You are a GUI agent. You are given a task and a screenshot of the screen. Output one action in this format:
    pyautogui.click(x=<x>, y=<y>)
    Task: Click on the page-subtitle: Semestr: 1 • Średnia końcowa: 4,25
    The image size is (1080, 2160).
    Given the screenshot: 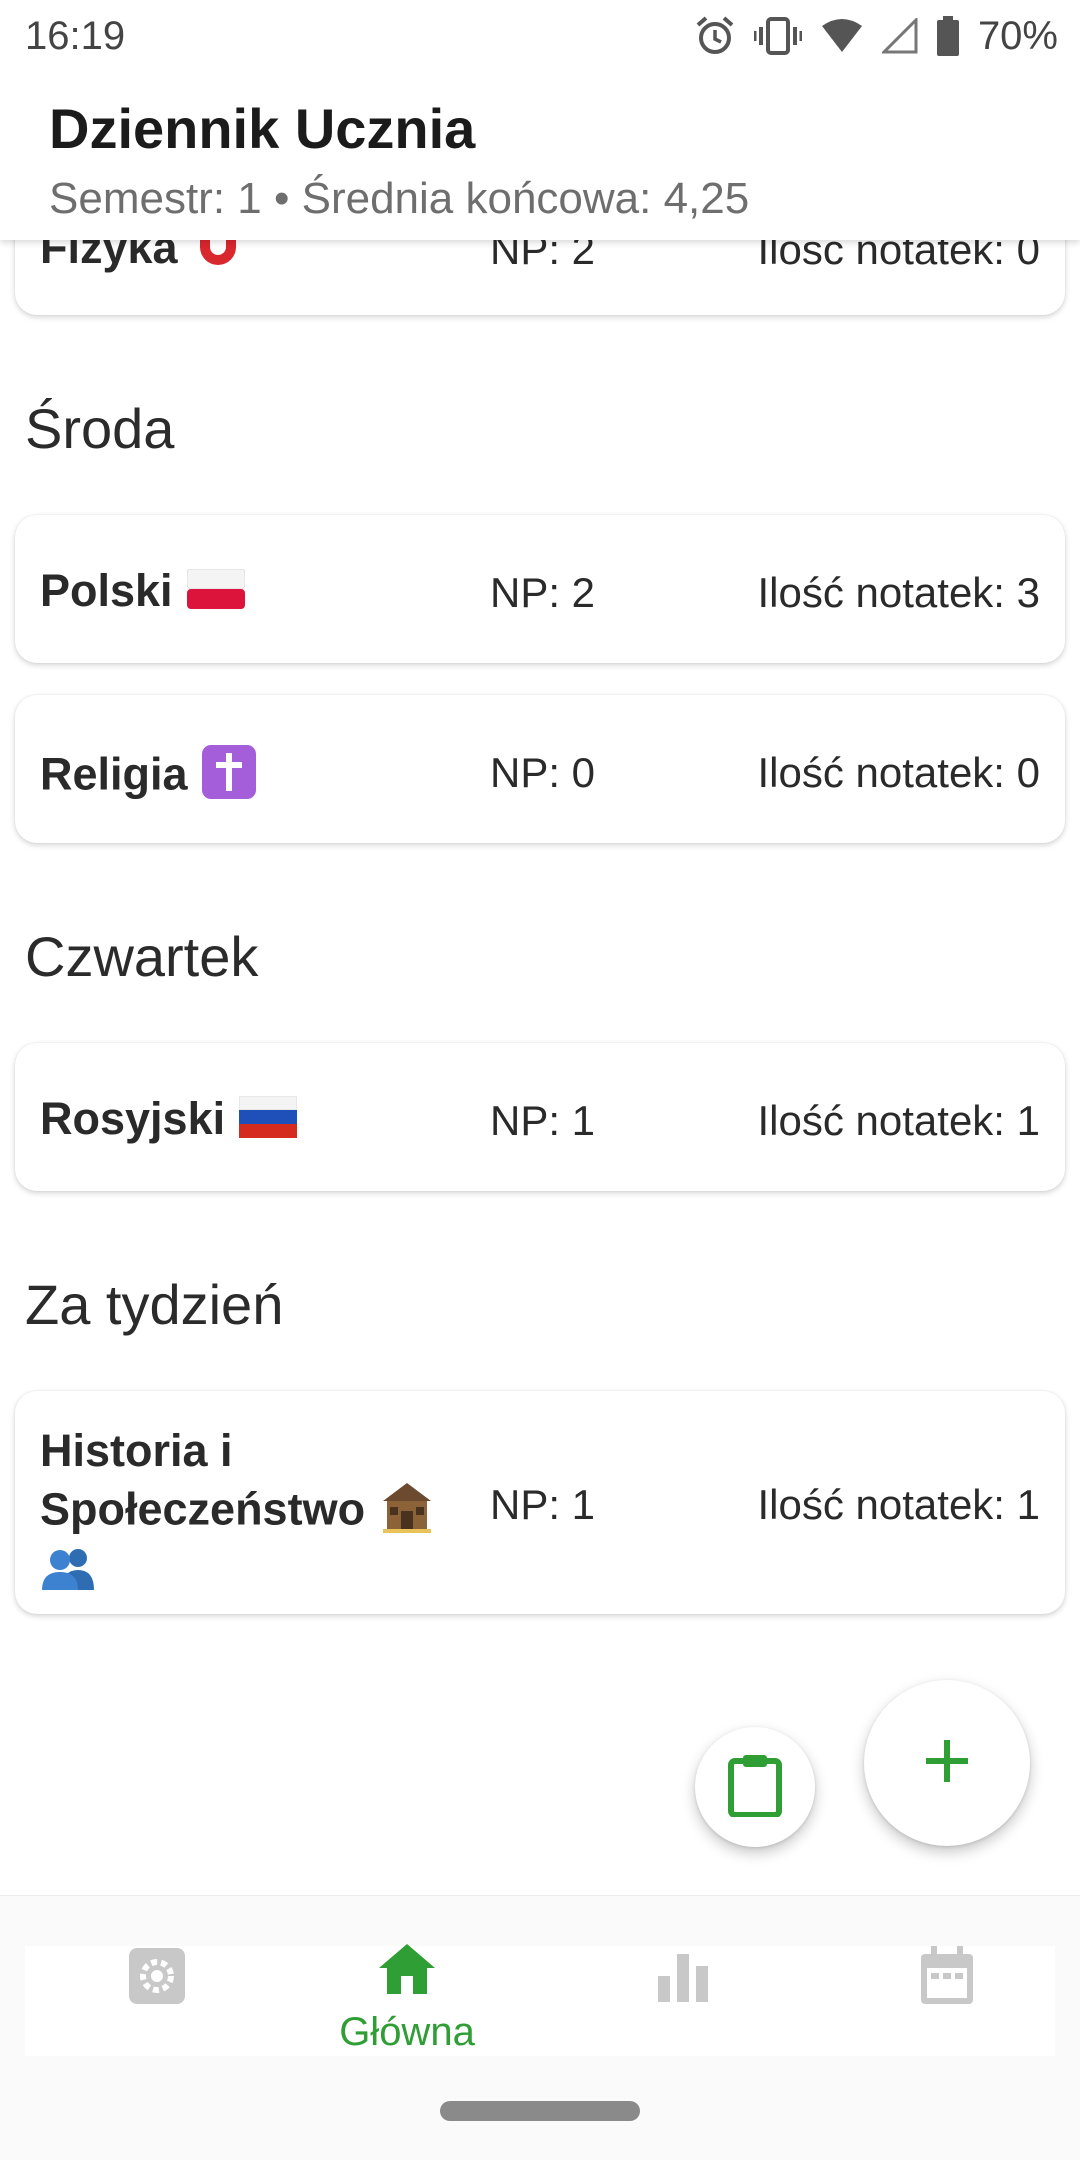 What is the action you would take?
    pyautogui.click(x=399, y=198)
    